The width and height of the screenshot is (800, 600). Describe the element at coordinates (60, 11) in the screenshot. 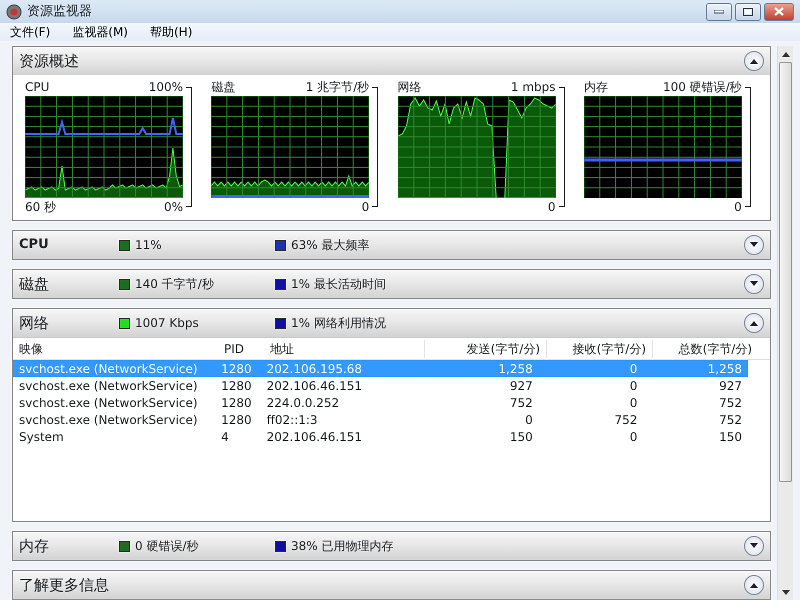

I see `window-title: 资源监视器` at that location.